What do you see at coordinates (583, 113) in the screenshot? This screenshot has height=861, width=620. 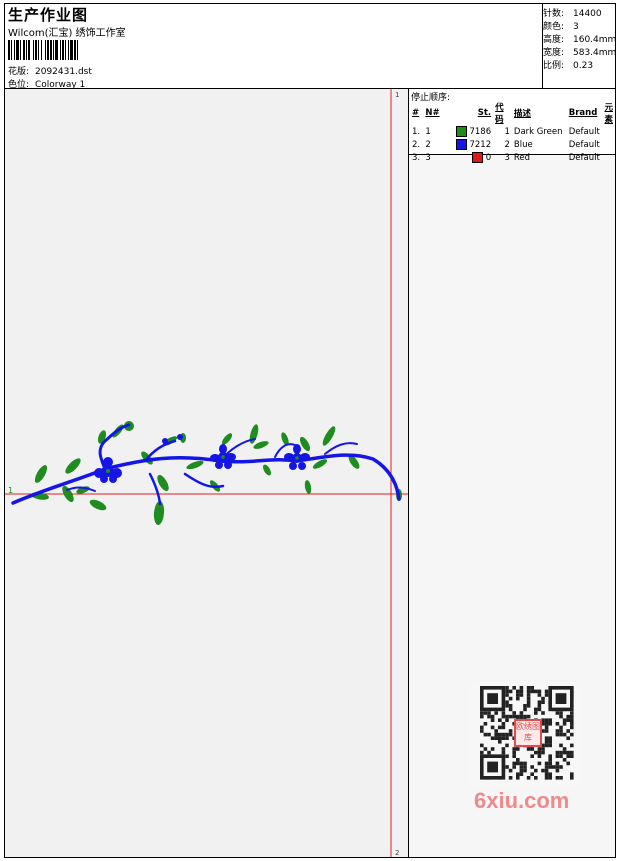 I see `col-brand: Brand` at bounding box center [583, 113].